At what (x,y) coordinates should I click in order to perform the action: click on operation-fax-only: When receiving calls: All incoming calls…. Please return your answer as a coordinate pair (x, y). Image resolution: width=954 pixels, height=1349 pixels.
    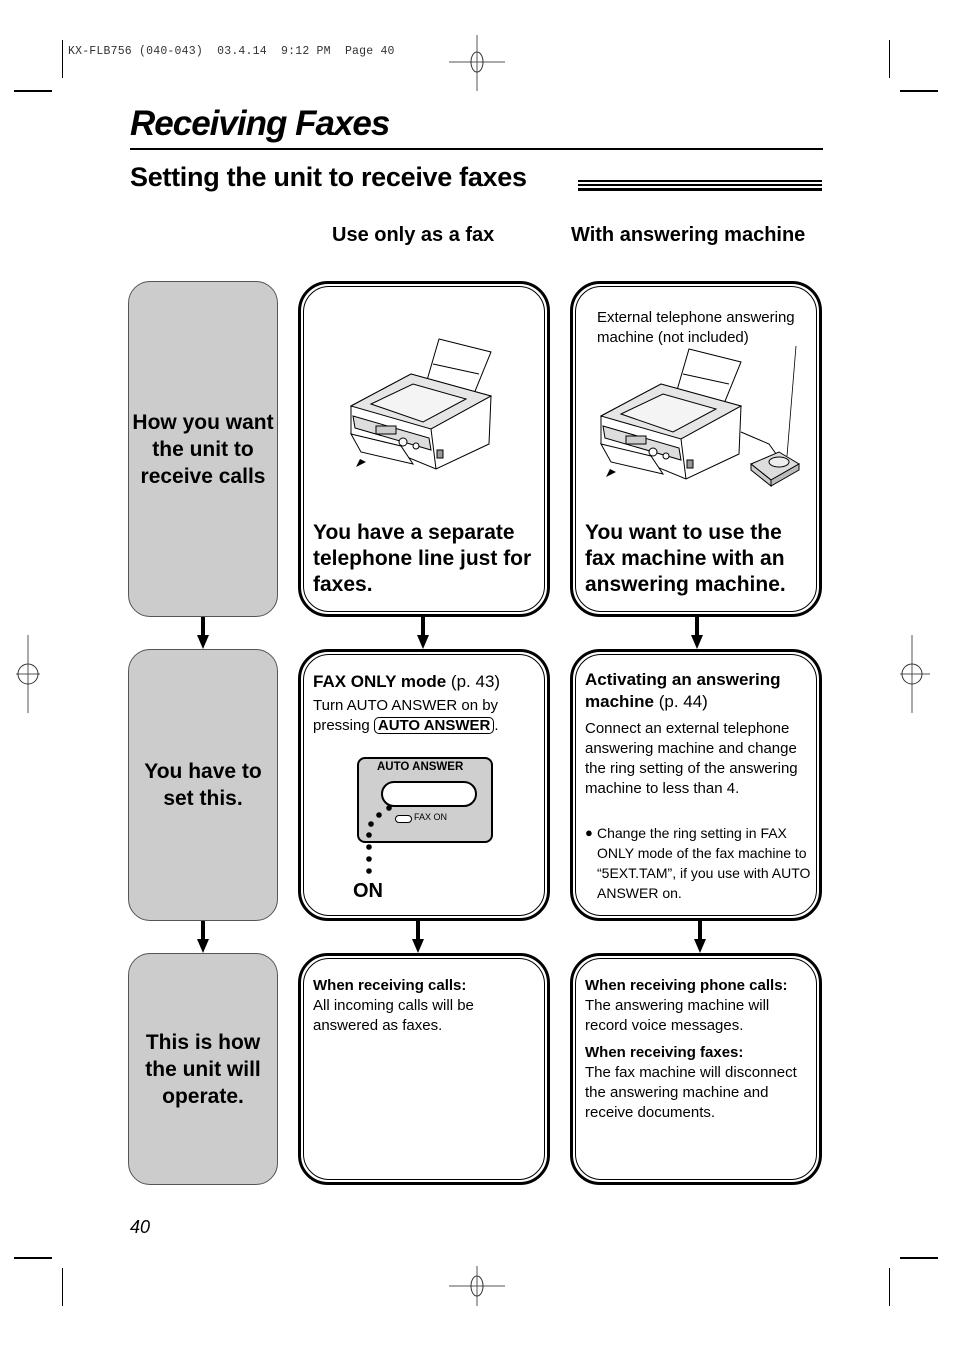
    Looking at the image, I should click on (428, 1006).